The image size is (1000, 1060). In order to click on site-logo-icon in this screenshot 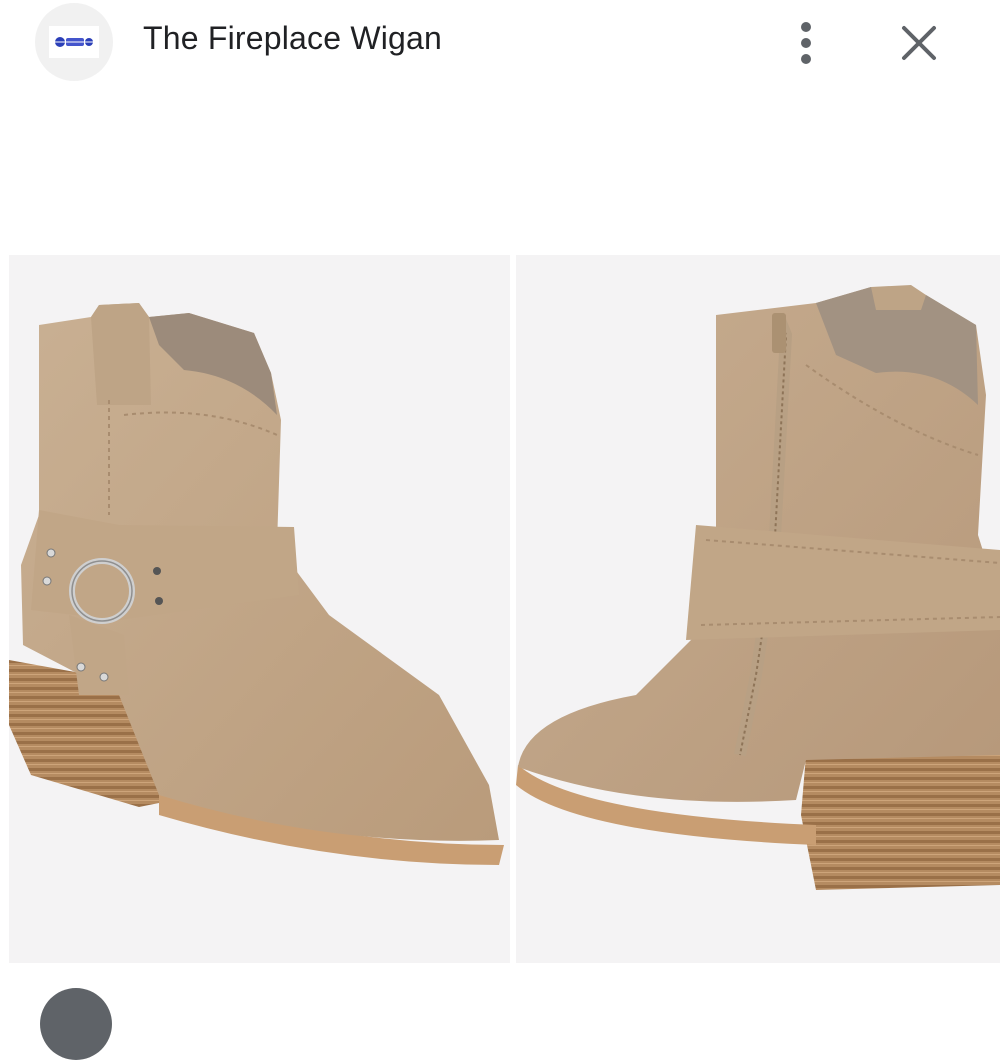, I will do `click(74, 42)`.